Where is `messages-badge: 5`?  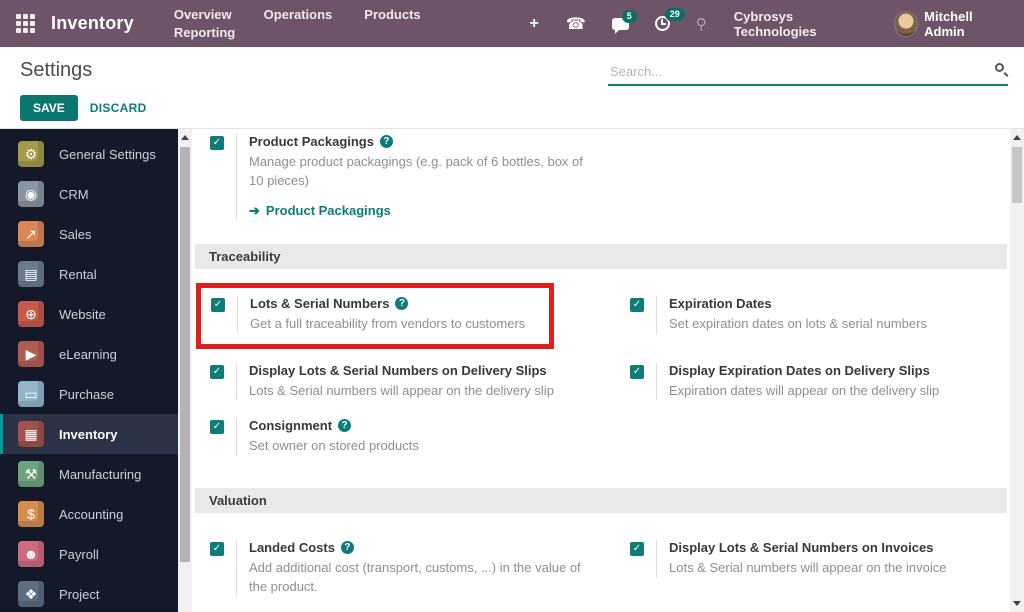
messages-badge: 5 is located at coordinates (629, 16).